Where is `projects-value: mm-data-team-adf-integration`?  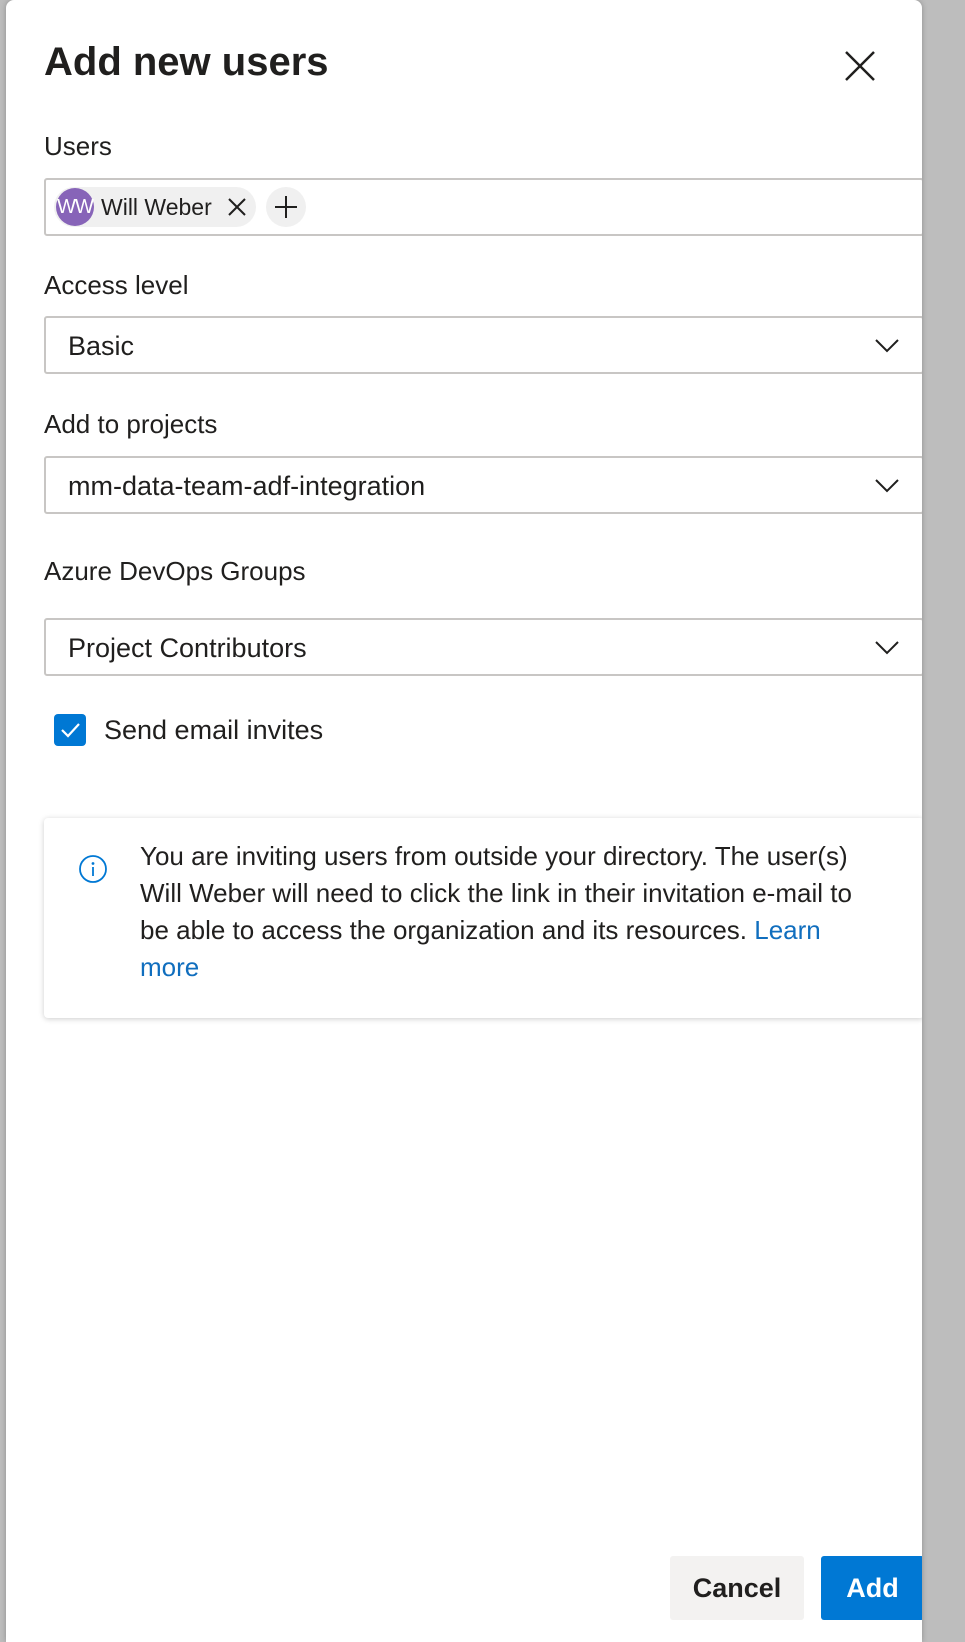 projects-value: mm-data-team-adf-integration is located at coordinates (247, 486).